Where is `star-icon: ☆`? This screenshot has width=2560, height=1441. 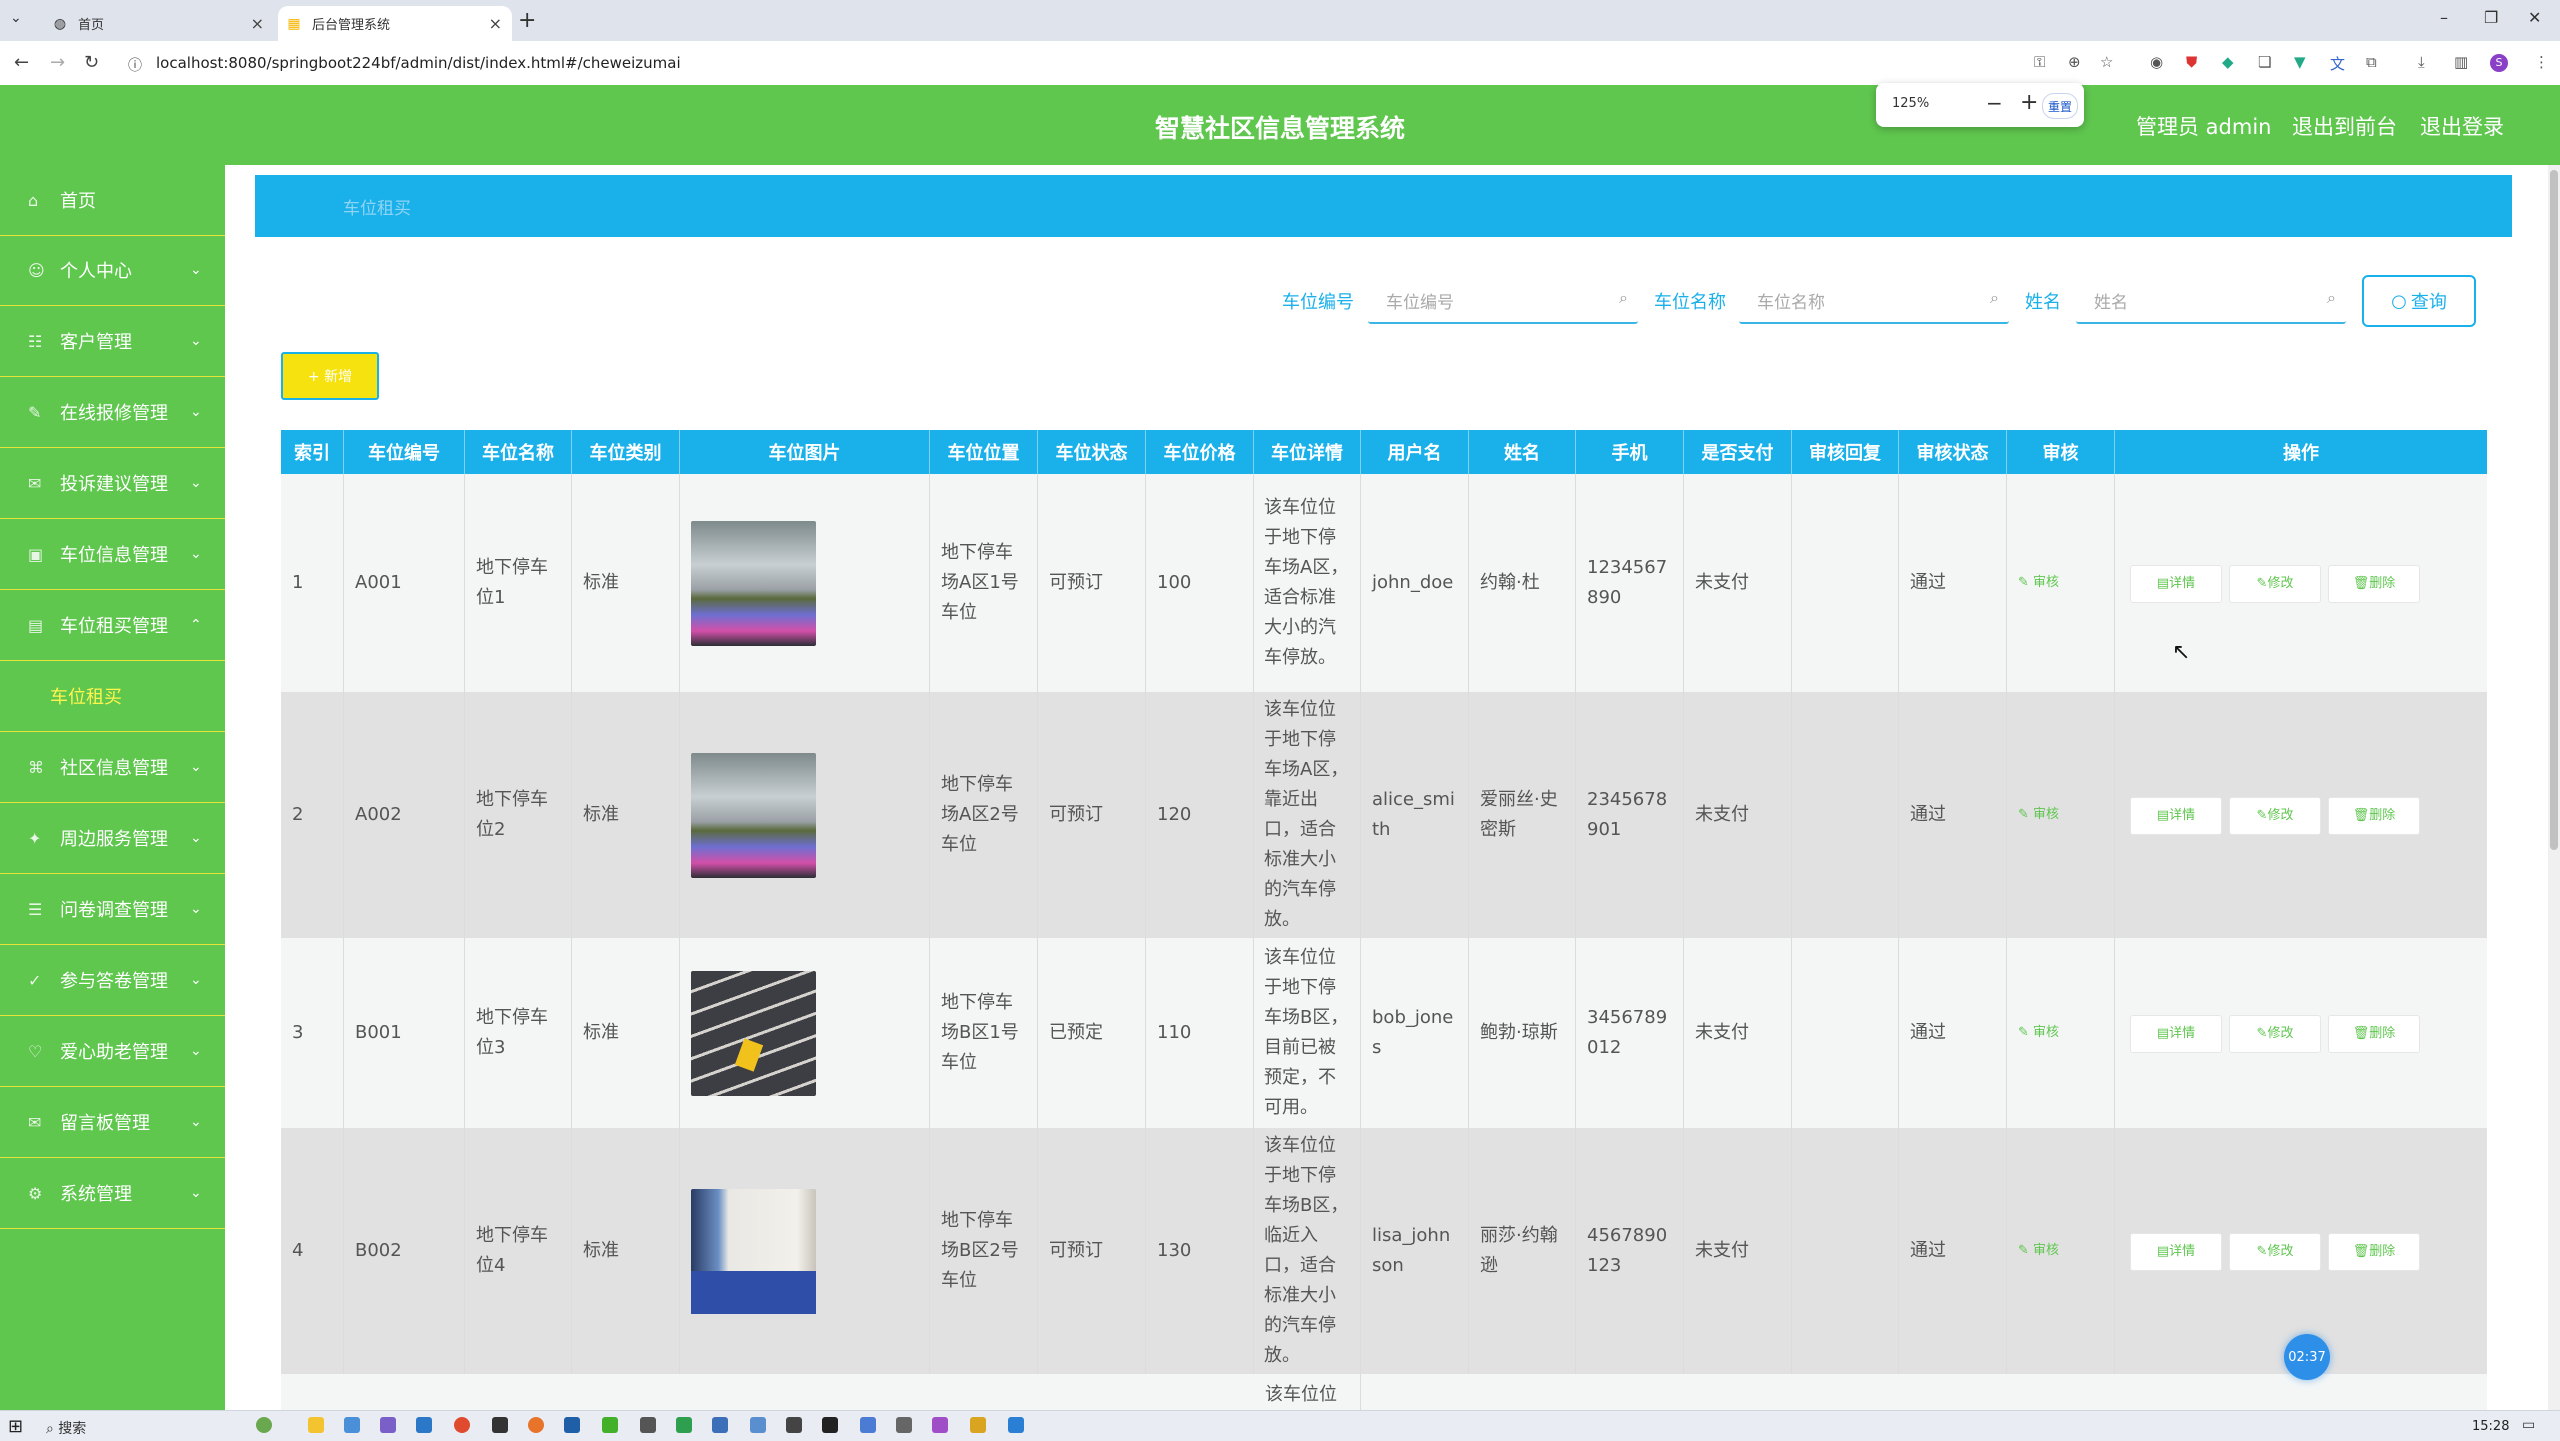
star-icon: ☆ is located at coordinates (2106, 62).